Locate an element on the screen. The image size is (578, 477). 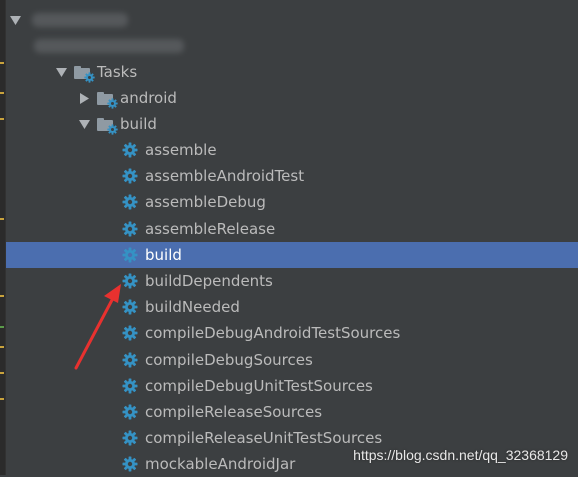
task-row: assembleAndroidTest is located at coordinates (292, 176).